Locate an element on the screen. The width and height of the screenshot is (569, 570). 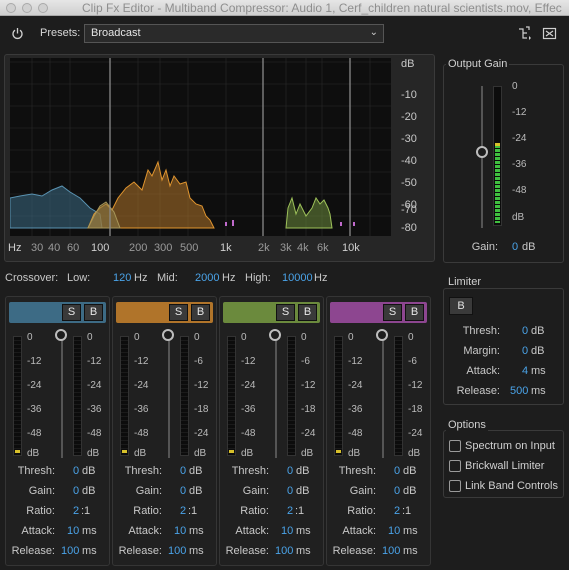
band-4-gain-value: 0 is located at coordinates (397, 491).